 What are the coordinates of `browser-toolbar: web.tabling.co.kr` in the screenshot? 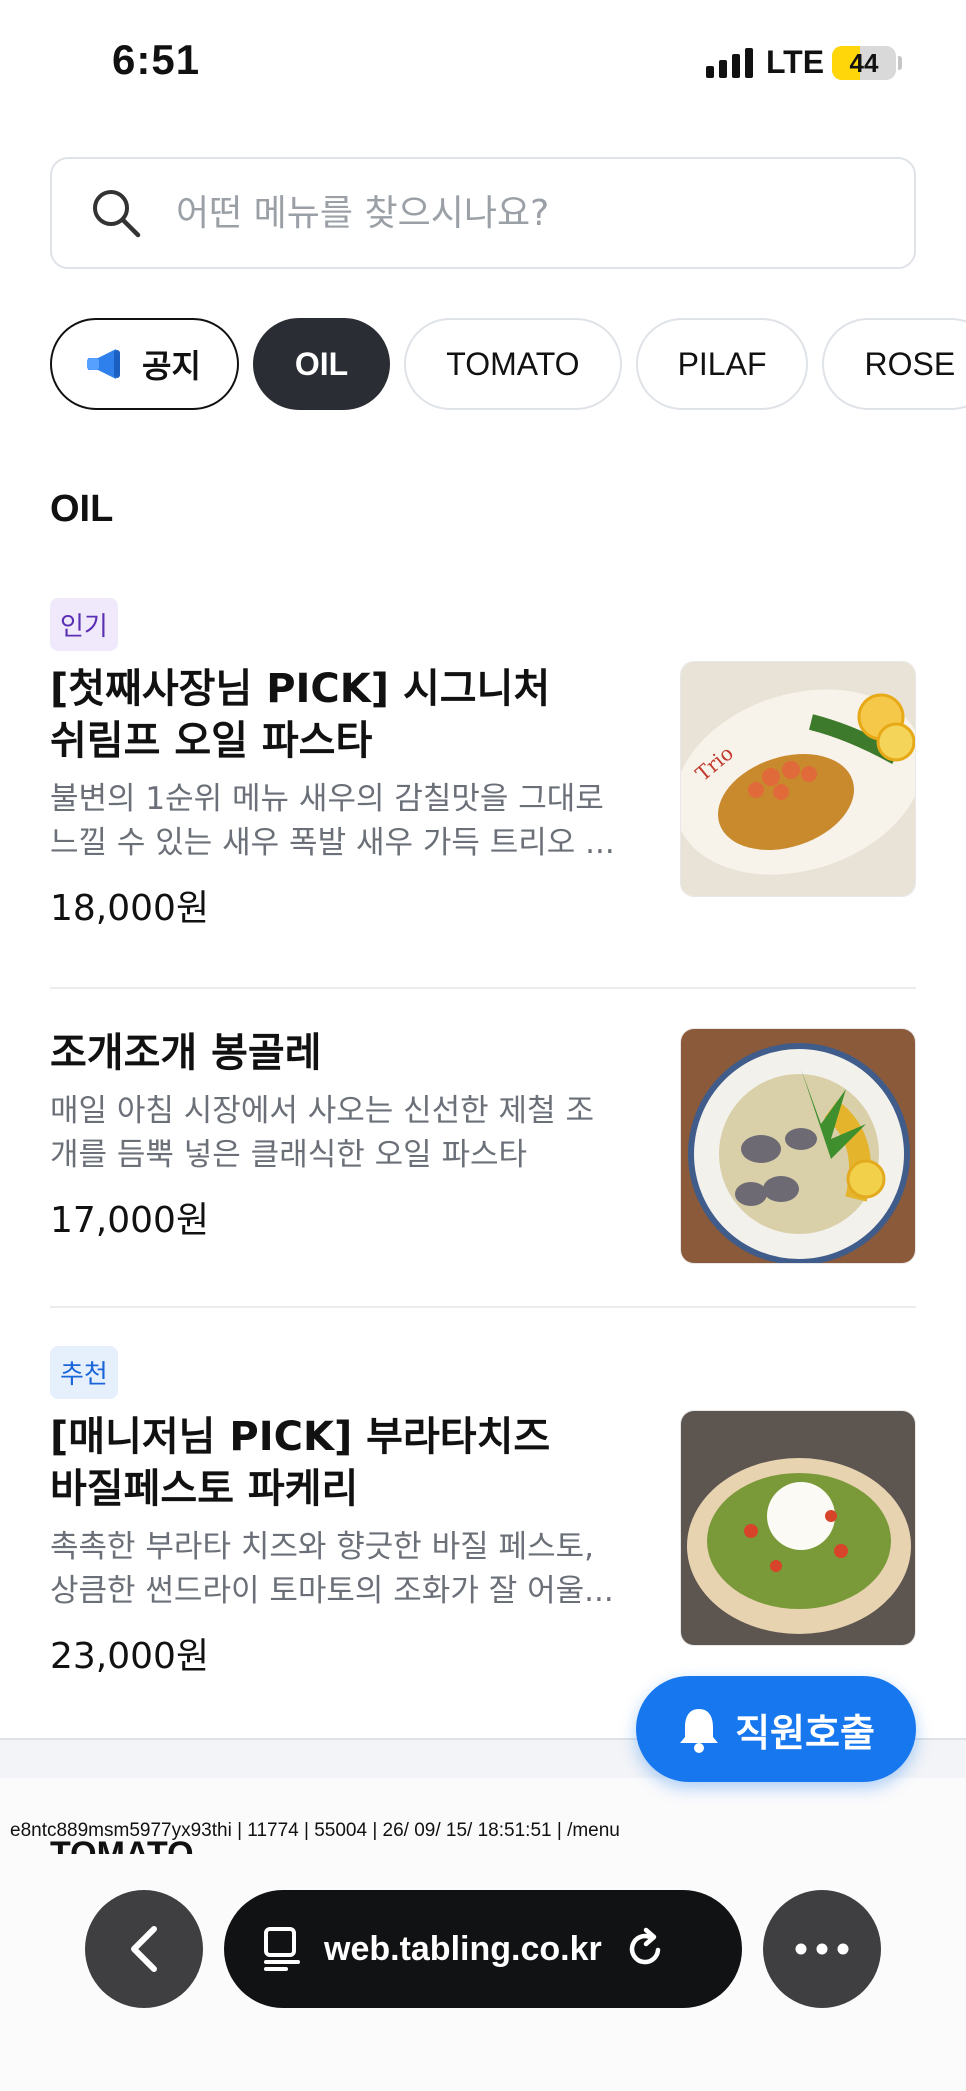 It's located at (483, 1949).